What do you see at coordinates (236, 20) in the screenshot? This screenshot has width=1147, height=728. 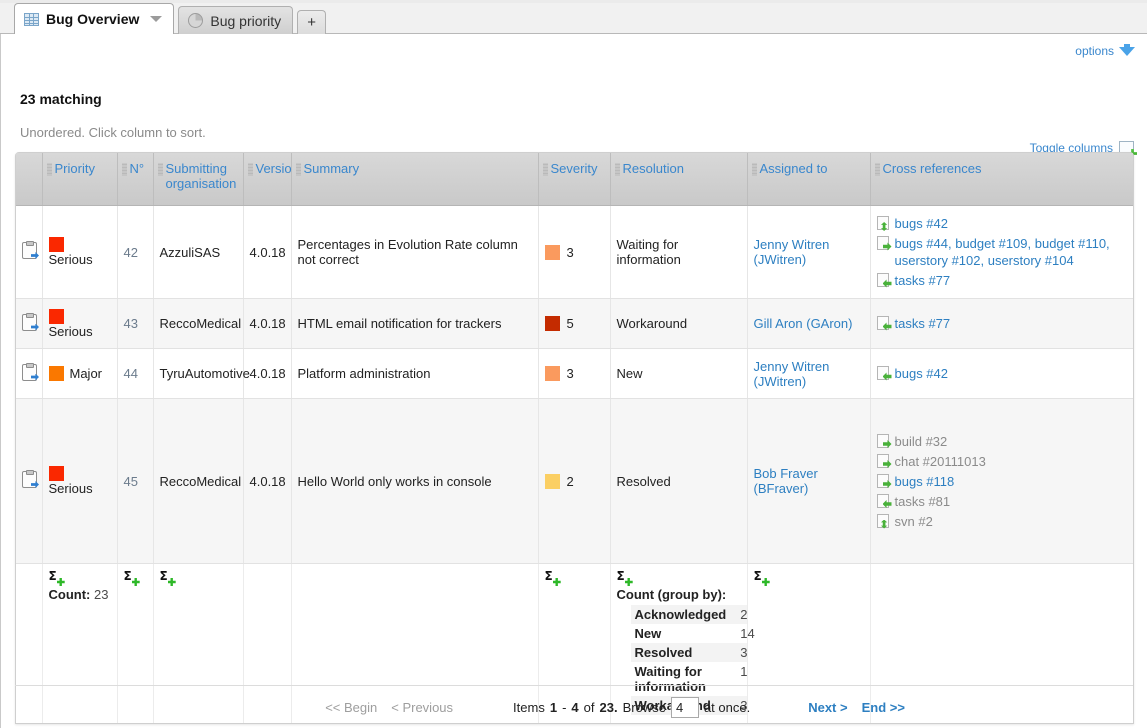 I see `tab-bug-priority: Bug priority` at bounding box center [236, 20].